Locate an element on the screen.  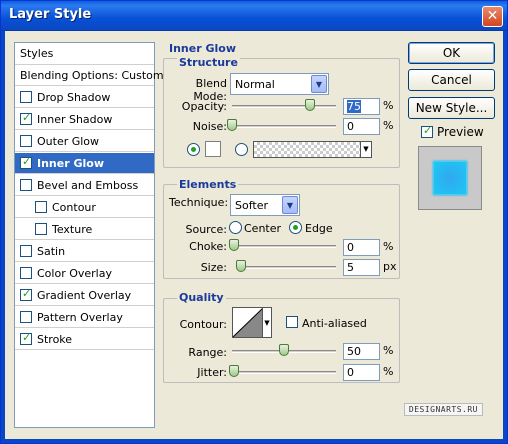
glow-color-swatch is located at coordinates (213, 149).